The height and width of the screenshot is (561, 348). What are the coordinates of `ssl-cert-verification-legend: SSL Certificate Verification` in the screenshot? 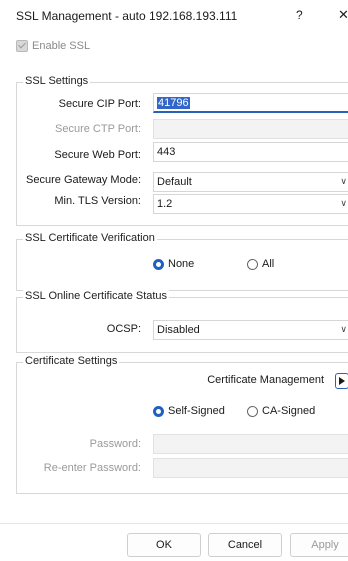 It's located at (90, 238).